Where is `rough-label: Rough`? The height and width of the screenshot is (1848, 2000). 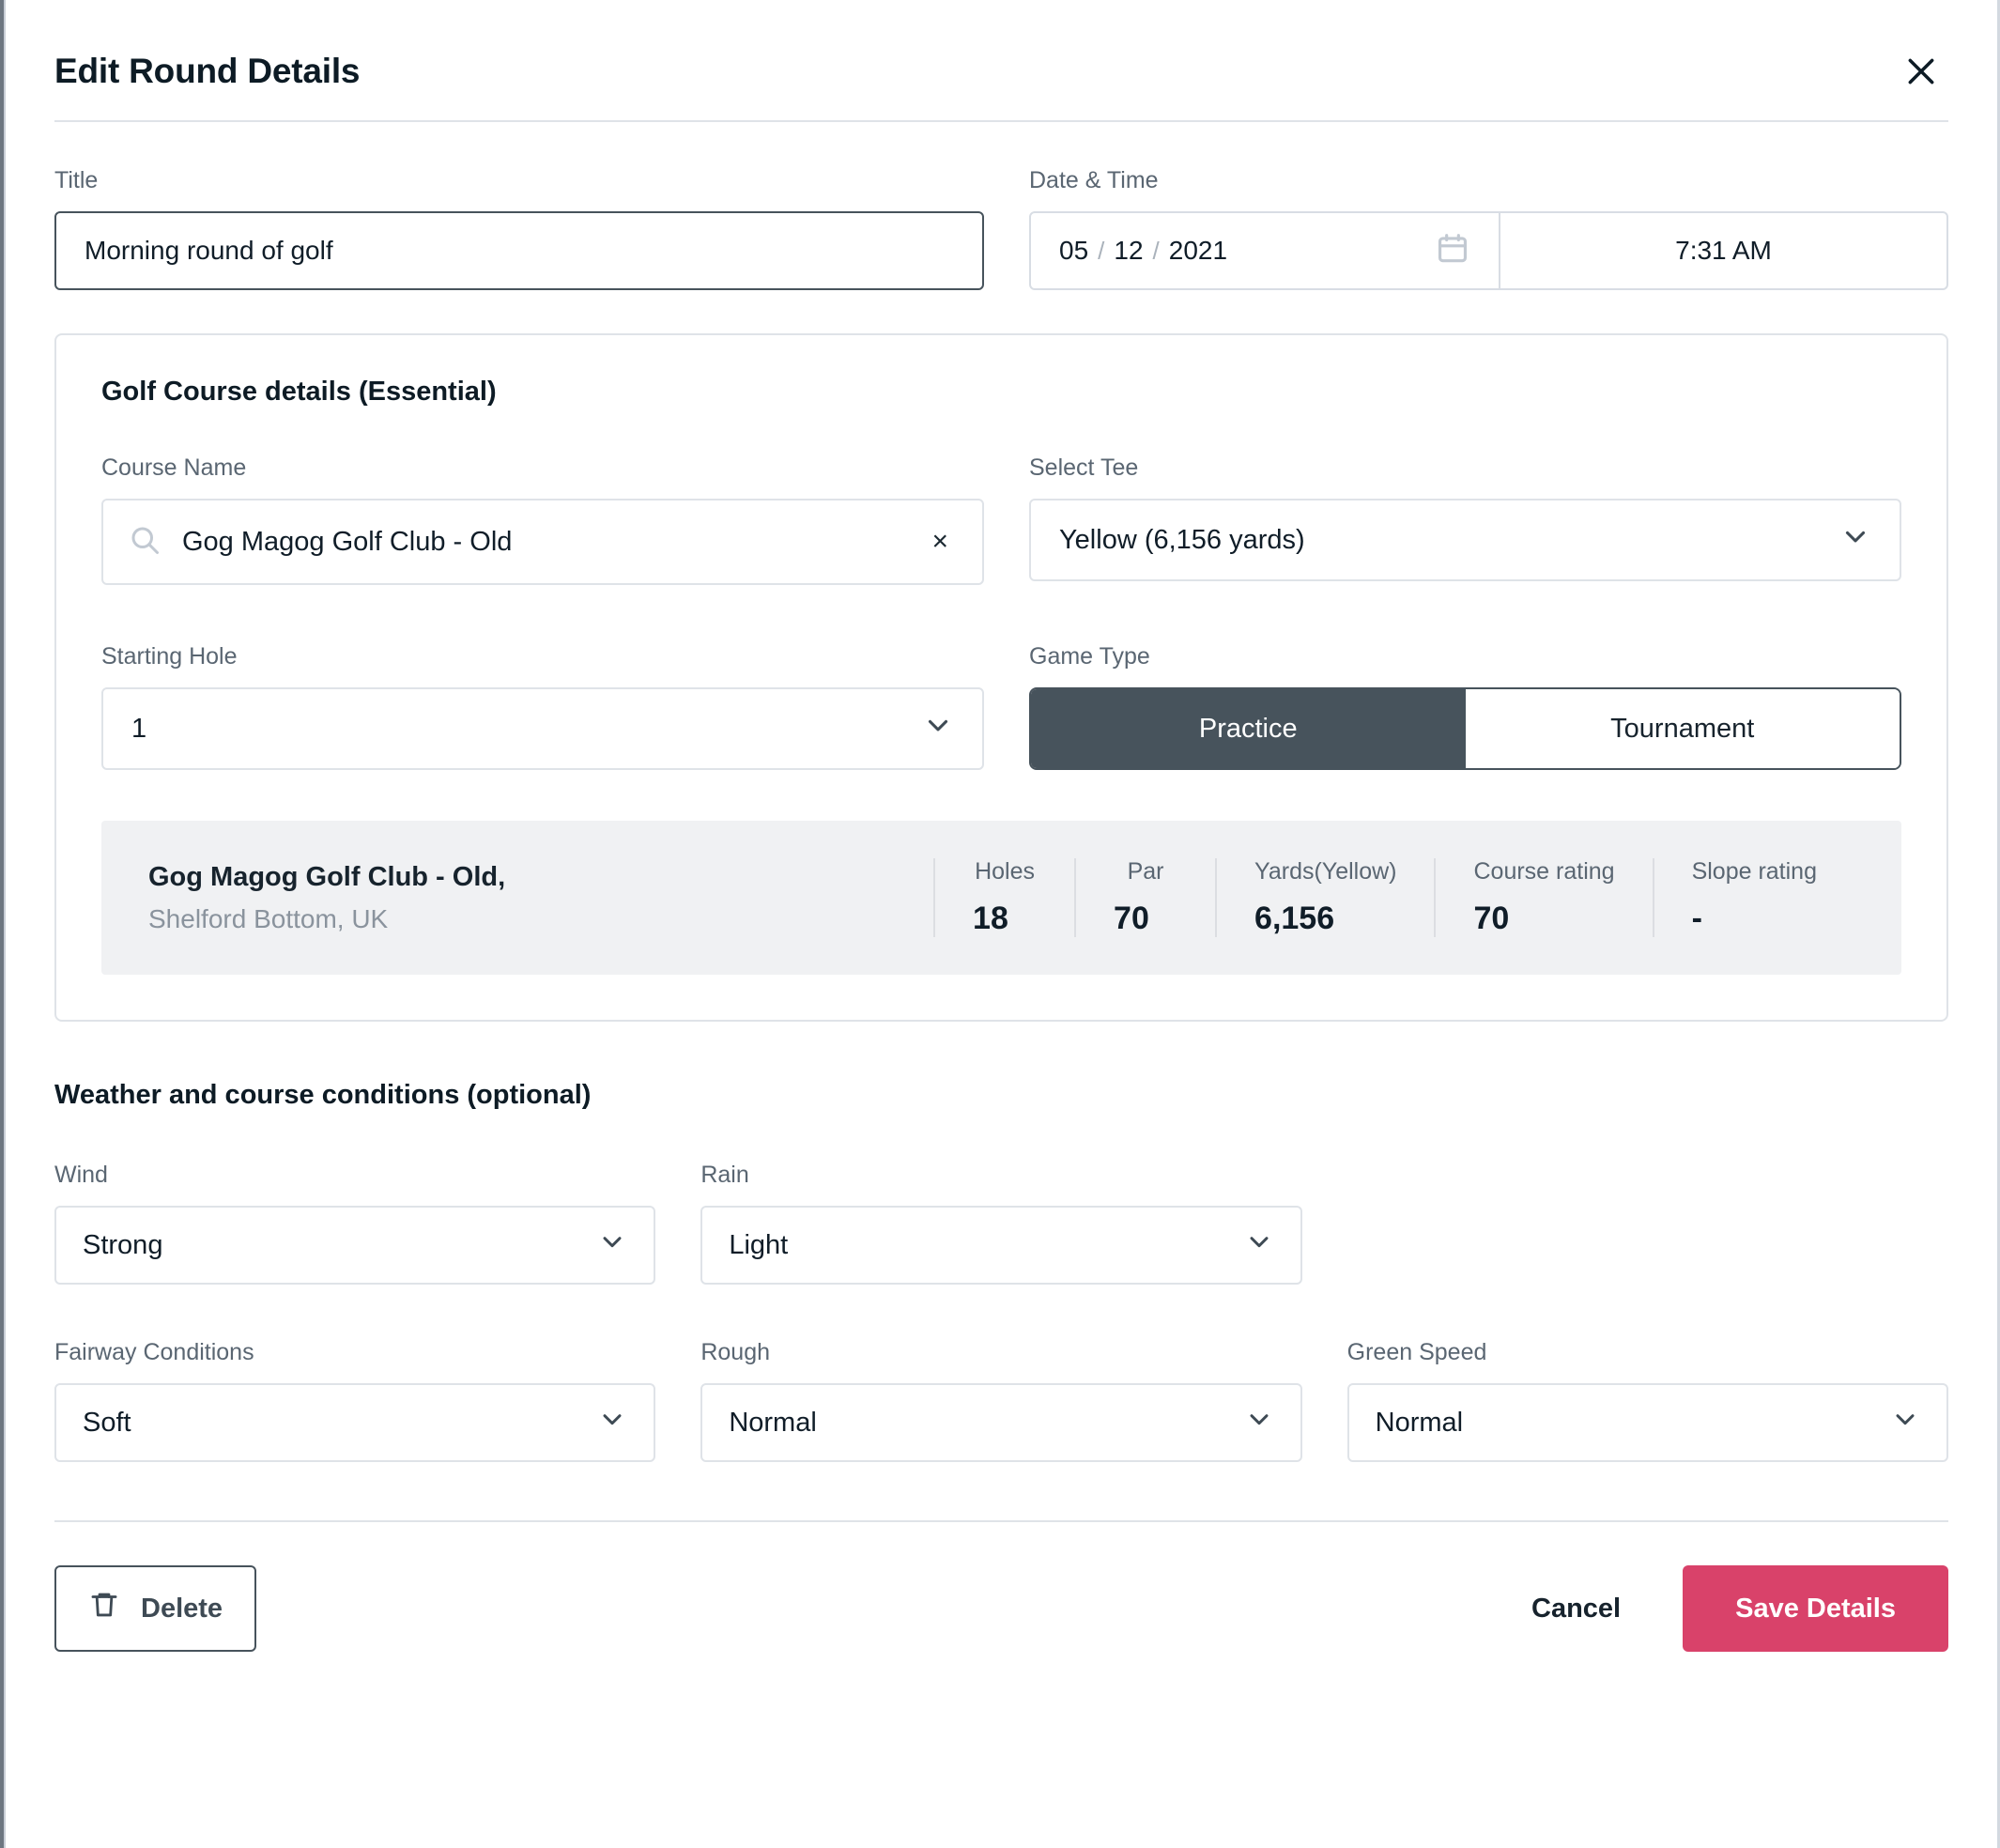 rough-label: Rough is located at coordinates (735, 1352).